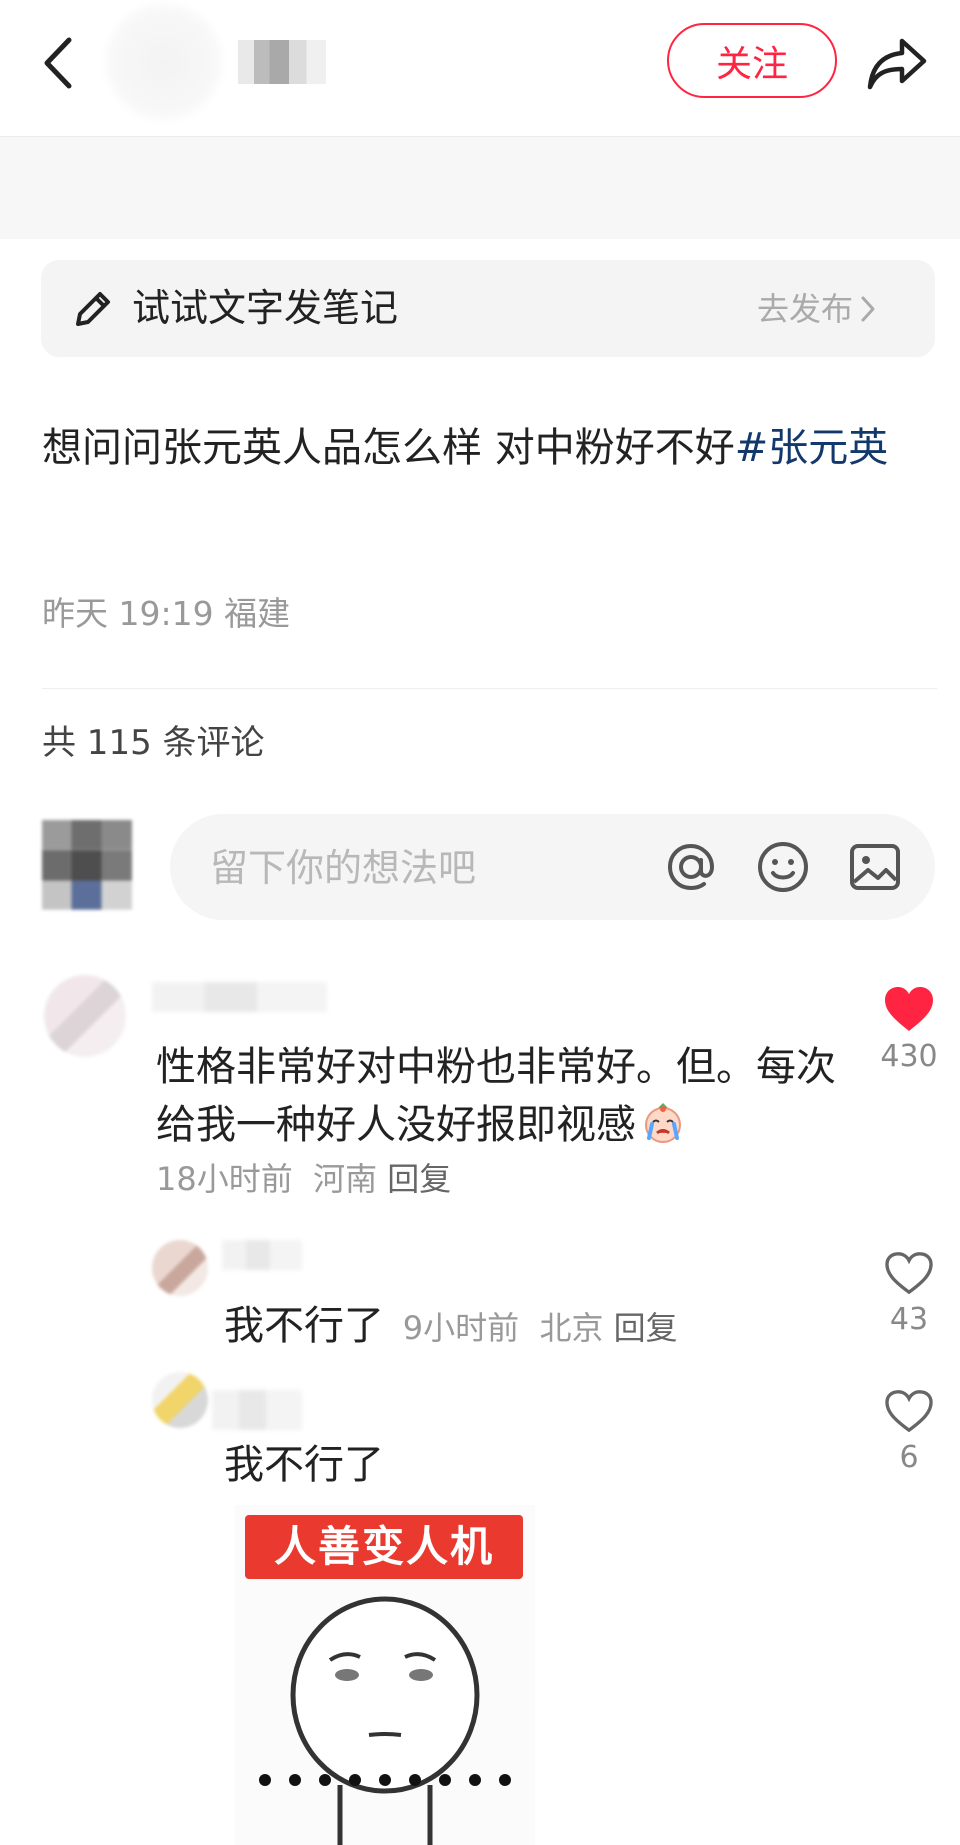 This screenshot has height=1845, width=960. I want to click on media-area-placeholder, so click(480, 188).